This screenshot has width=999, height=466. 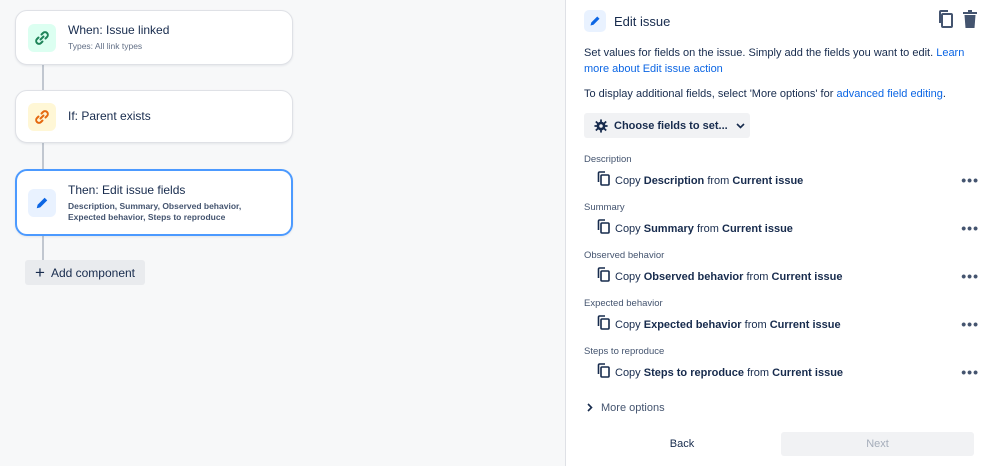 I want to click on field-value: Copy Summary from Current issue, so click(x=704, y=229).